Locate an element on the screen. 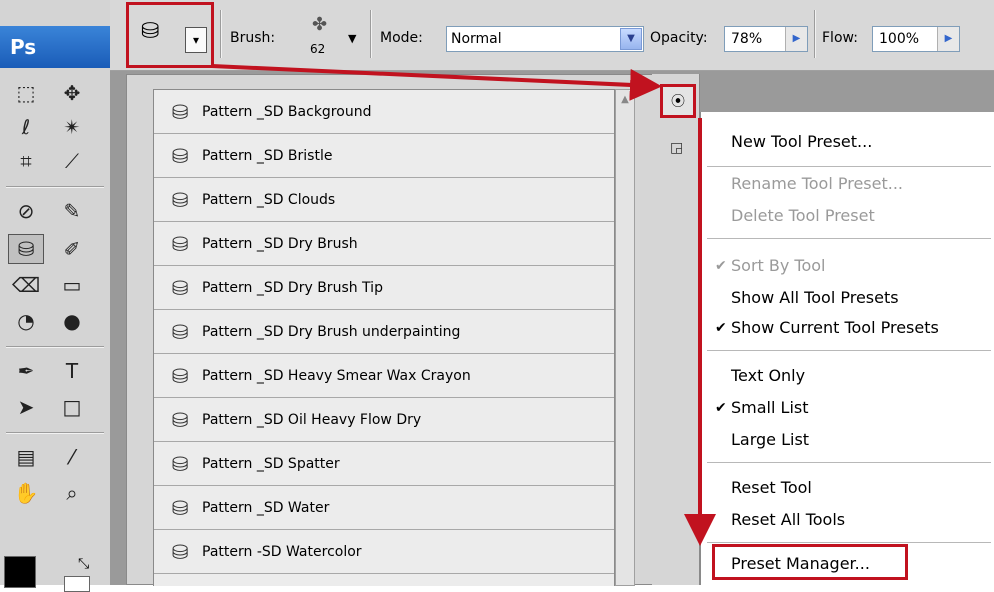 The height and width of the screenshot is (592, 994). flow-slider-arrow-icon: ▶ is located at coordinates (948, 39).